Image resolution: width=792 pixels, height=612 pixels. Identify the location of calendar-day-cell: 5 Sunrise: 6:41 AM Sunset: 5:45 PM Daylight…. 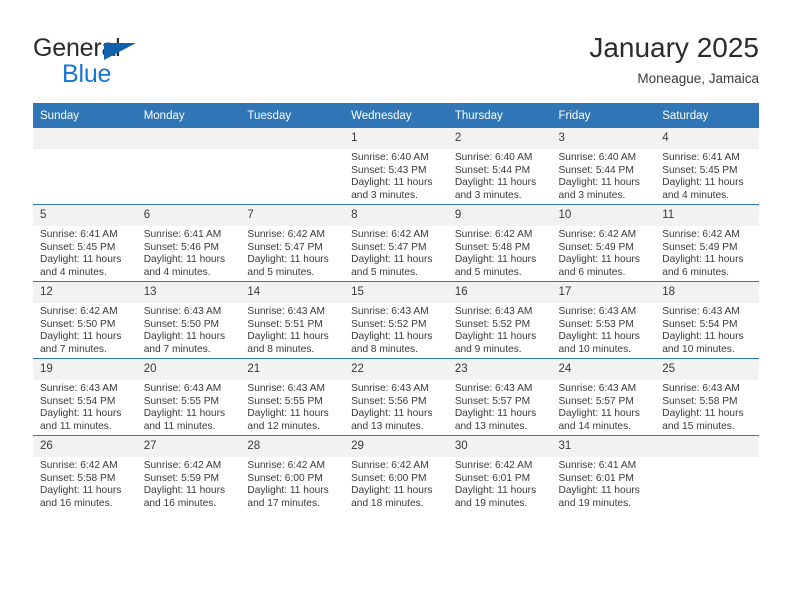
(85, 243).